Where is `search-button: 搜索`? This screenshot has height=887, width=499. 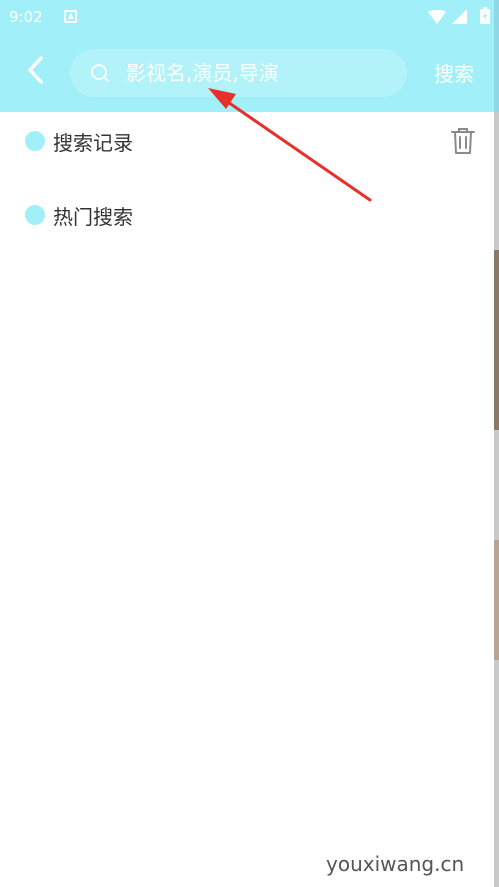
search-button: 搜索 is located at coordinates (454, 73).